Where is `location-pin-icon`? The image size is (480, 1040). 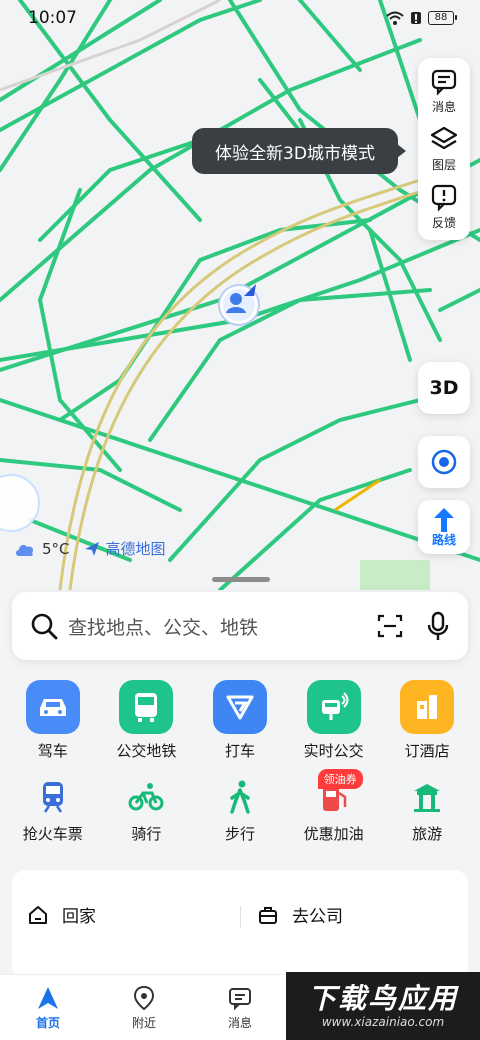
location-pin-icon is located at coordinates (144, 998).